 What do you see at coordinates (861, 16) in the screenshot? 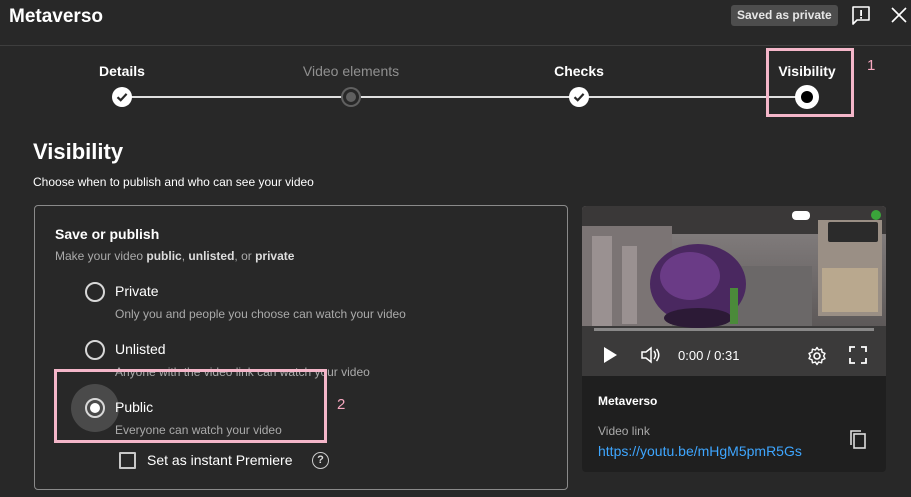
I see `report-feedback-icon` at bounding box center [861, 16].